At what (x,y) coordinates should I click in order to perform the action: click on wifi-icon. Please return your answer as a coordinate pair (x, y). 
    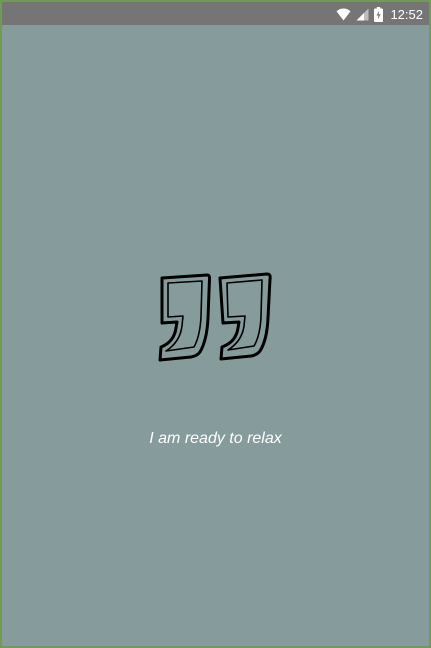
    Looking at the image, I should click on (343, 14).